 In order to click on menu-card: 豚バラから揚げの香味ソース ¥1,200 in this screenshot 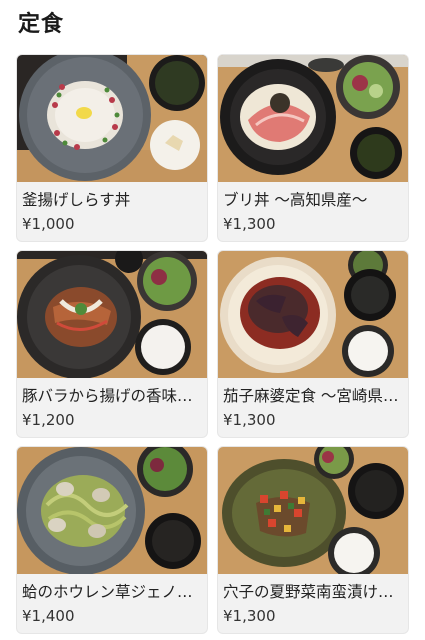, I will do `click(112, 344)`.